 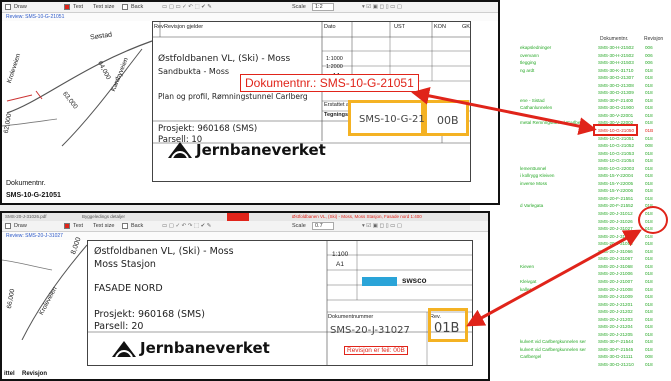 I want to click on arrow-docnum-to-list, so click(x=504, y=111).